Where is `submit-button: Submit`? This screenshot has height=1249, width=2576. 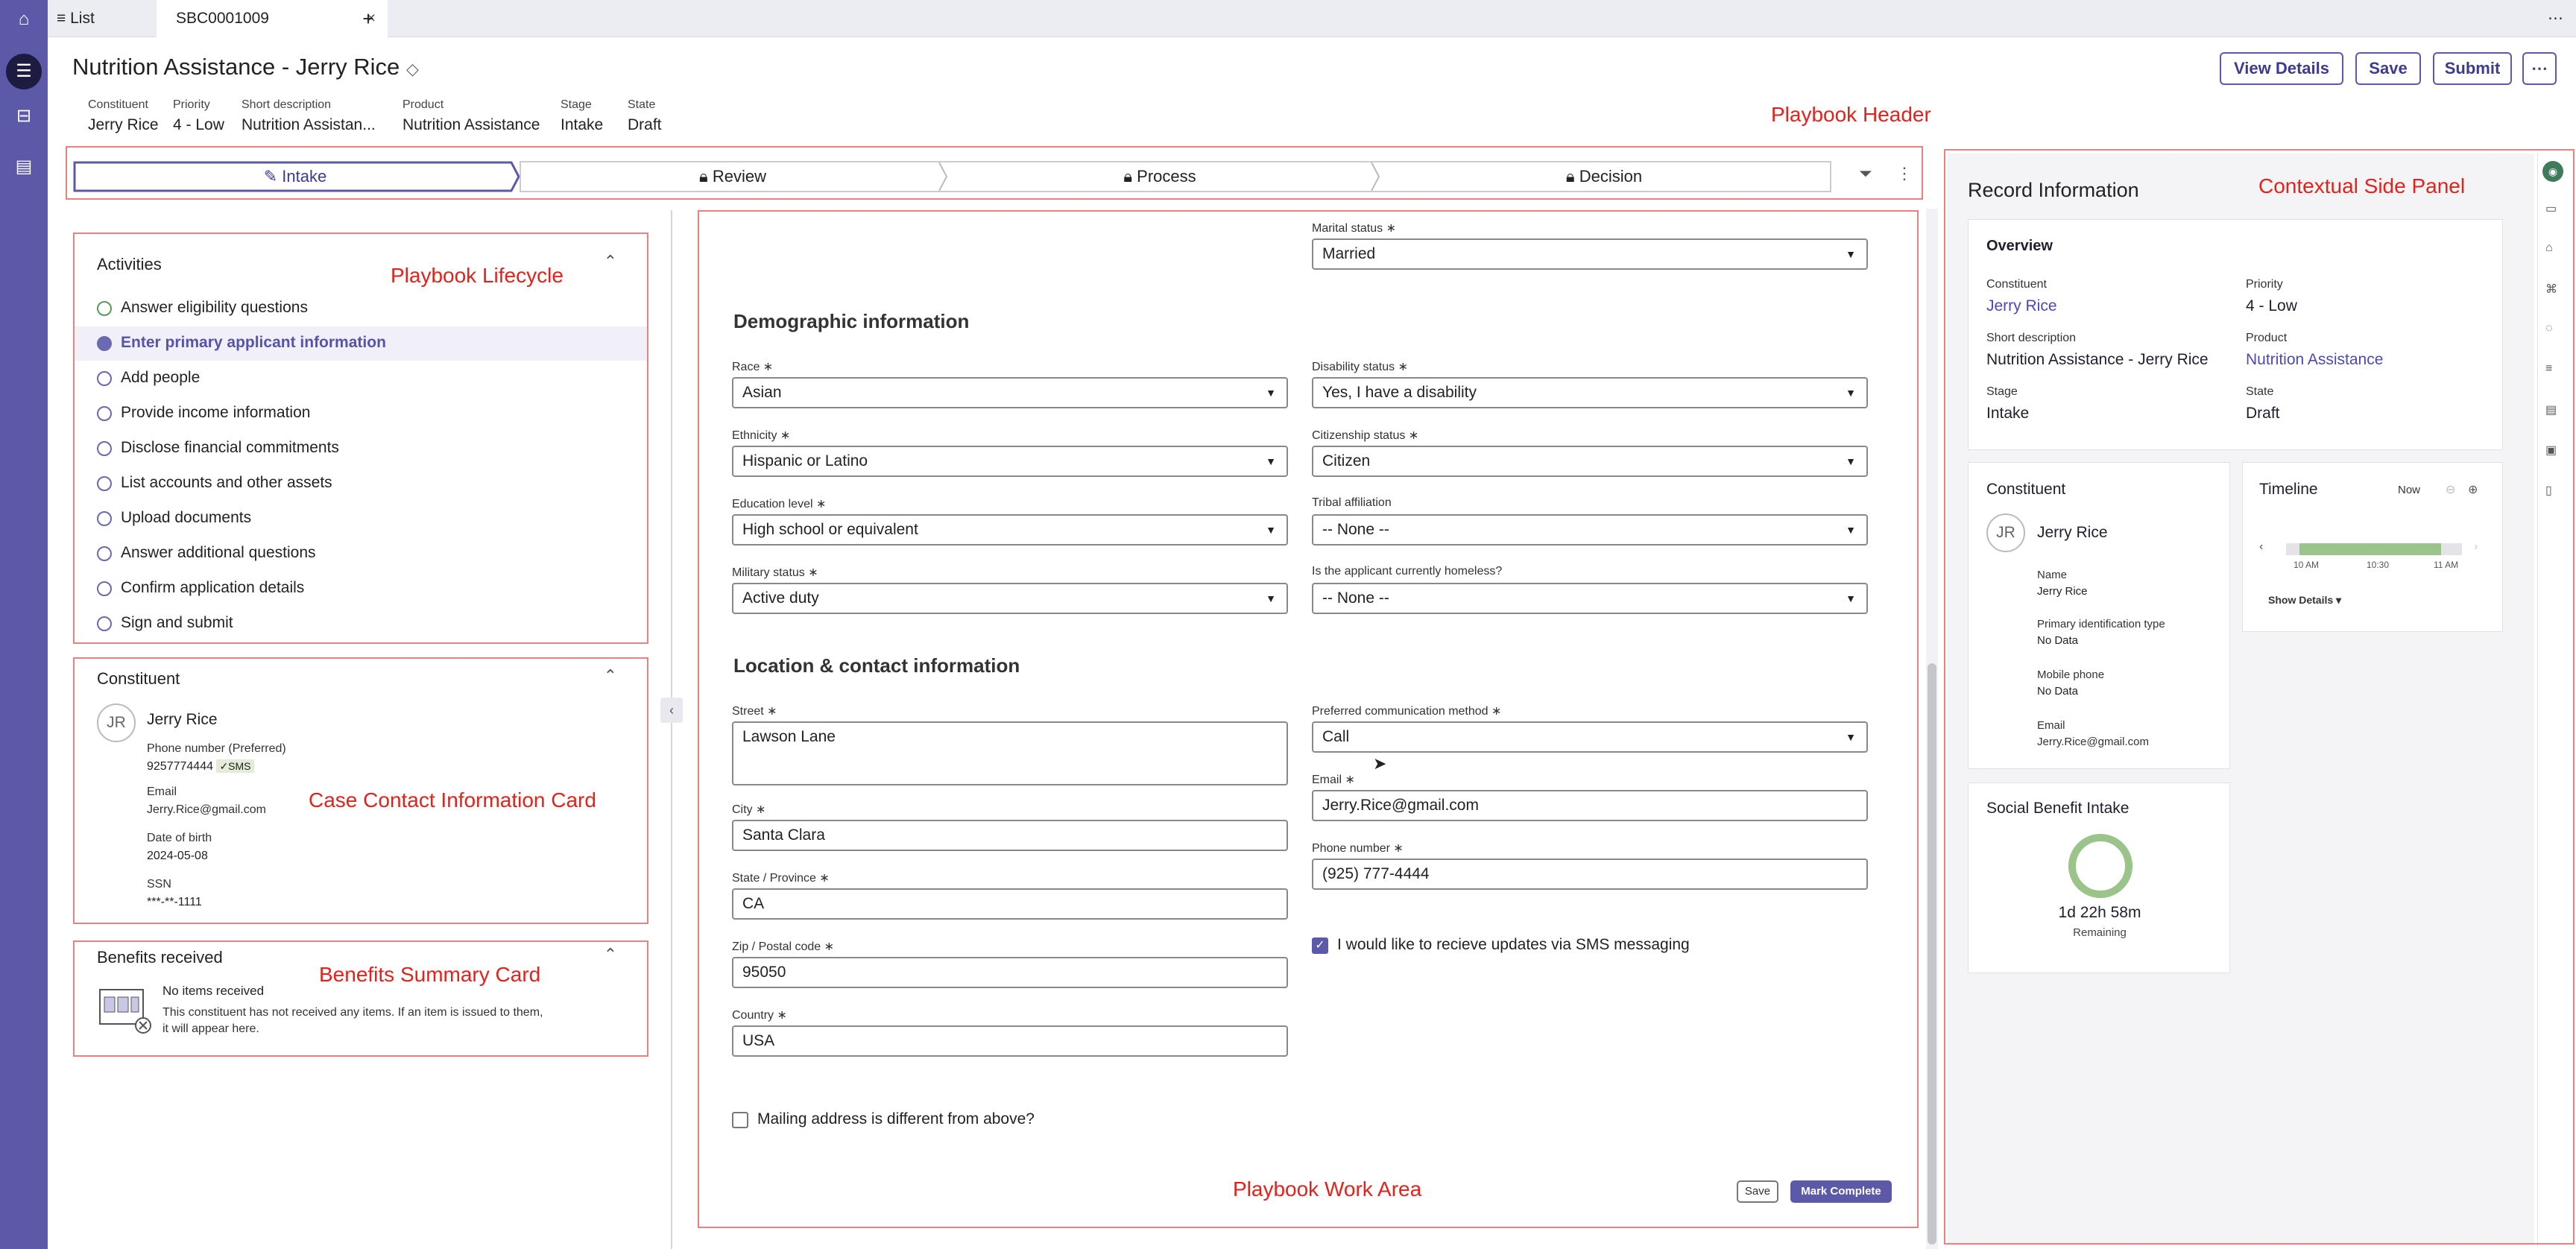
submit-button: Submit is located at coordinates (2472, 68).